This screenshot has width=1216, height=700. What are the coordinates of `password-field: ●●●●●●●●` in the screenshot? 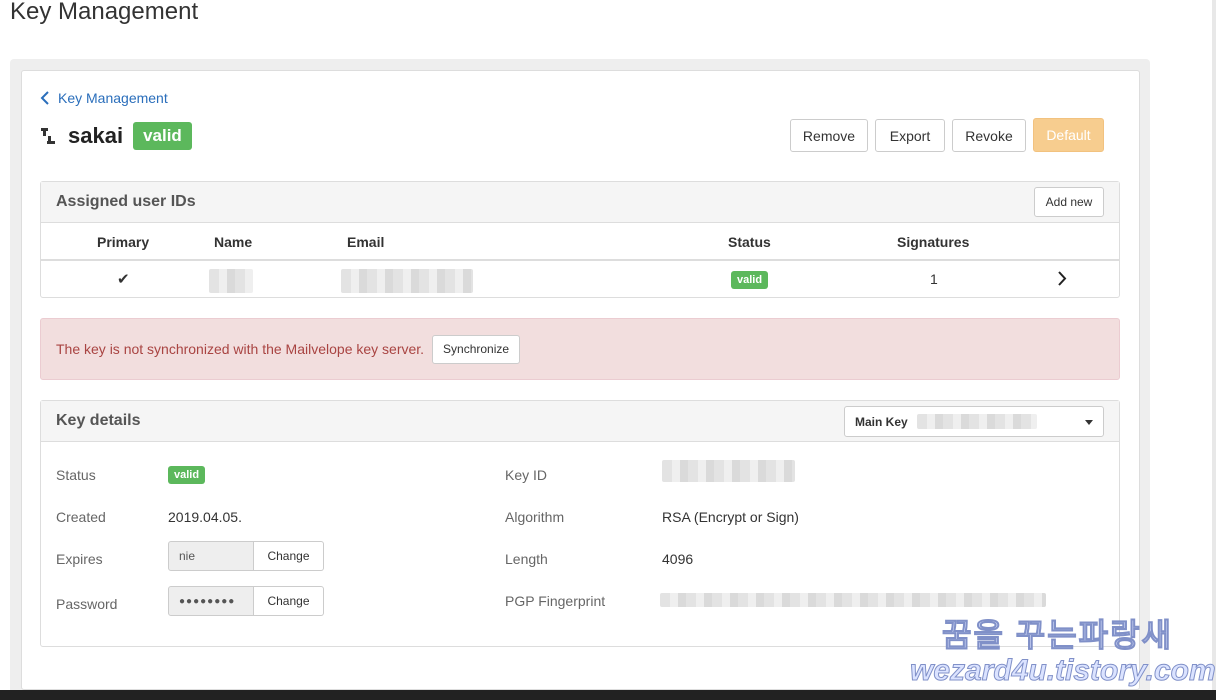 It's located at (211, 601).